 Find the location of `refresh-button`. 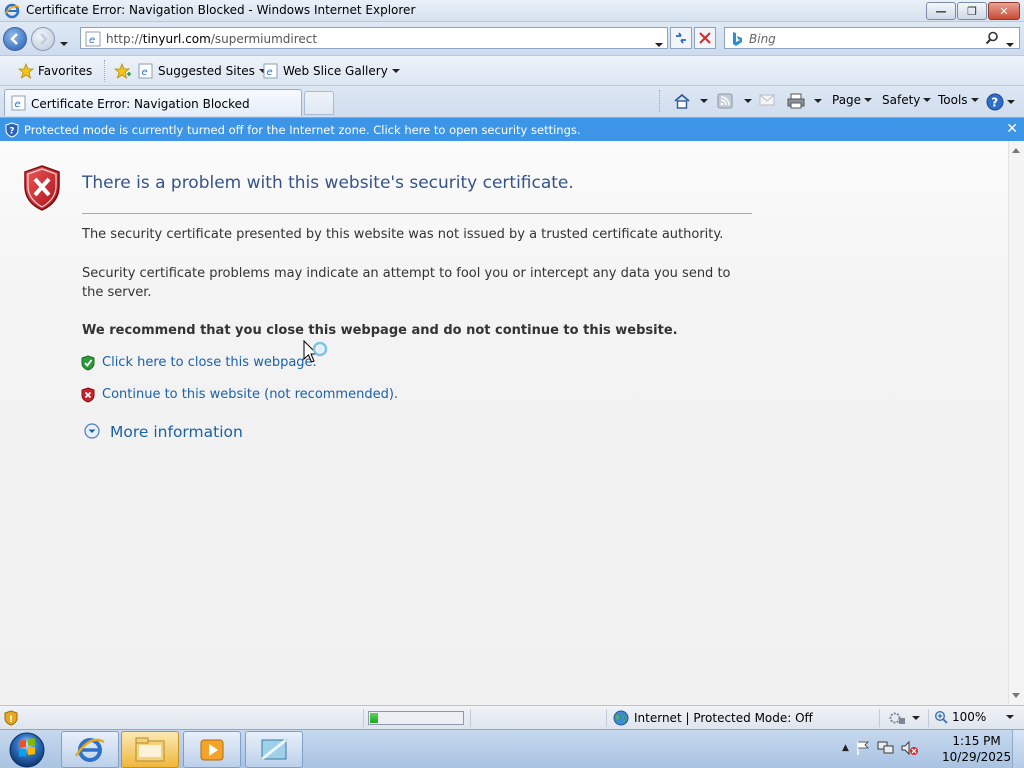

refresh-button is located at coordinates (681, 38).